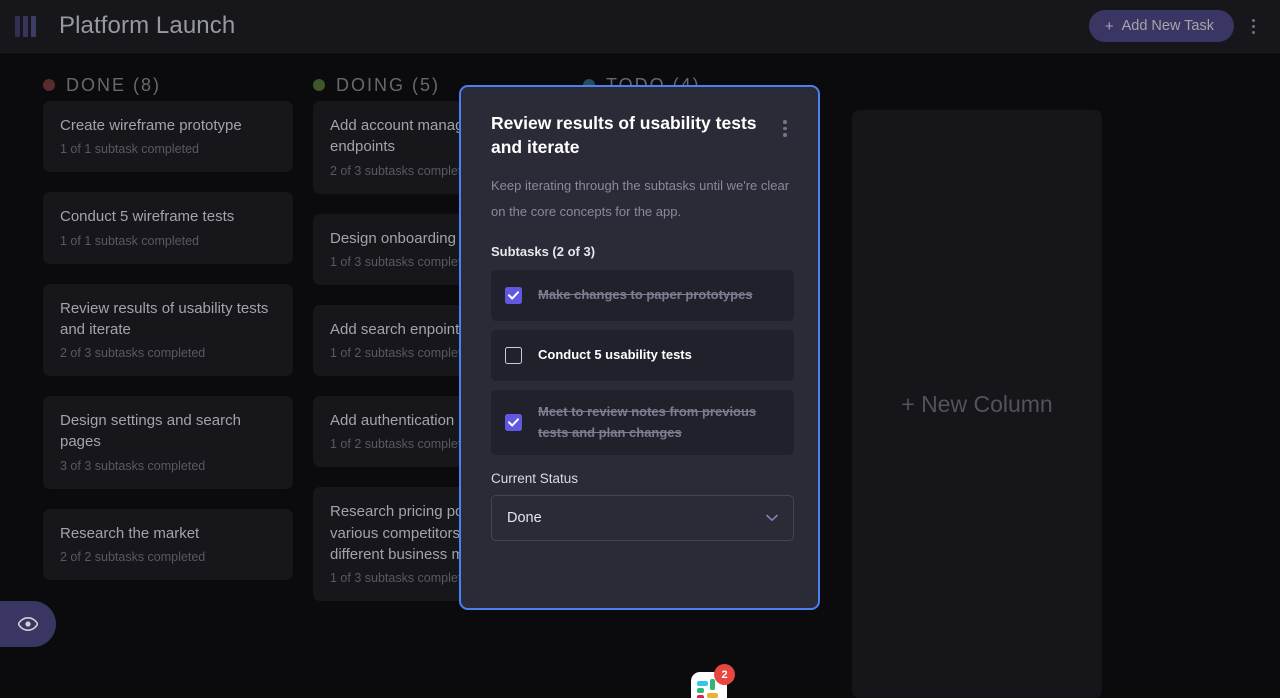 This screenshot has width=1280, height=698. I want to click on add-new-task-button: + Add New Task, so click(1161, 26).